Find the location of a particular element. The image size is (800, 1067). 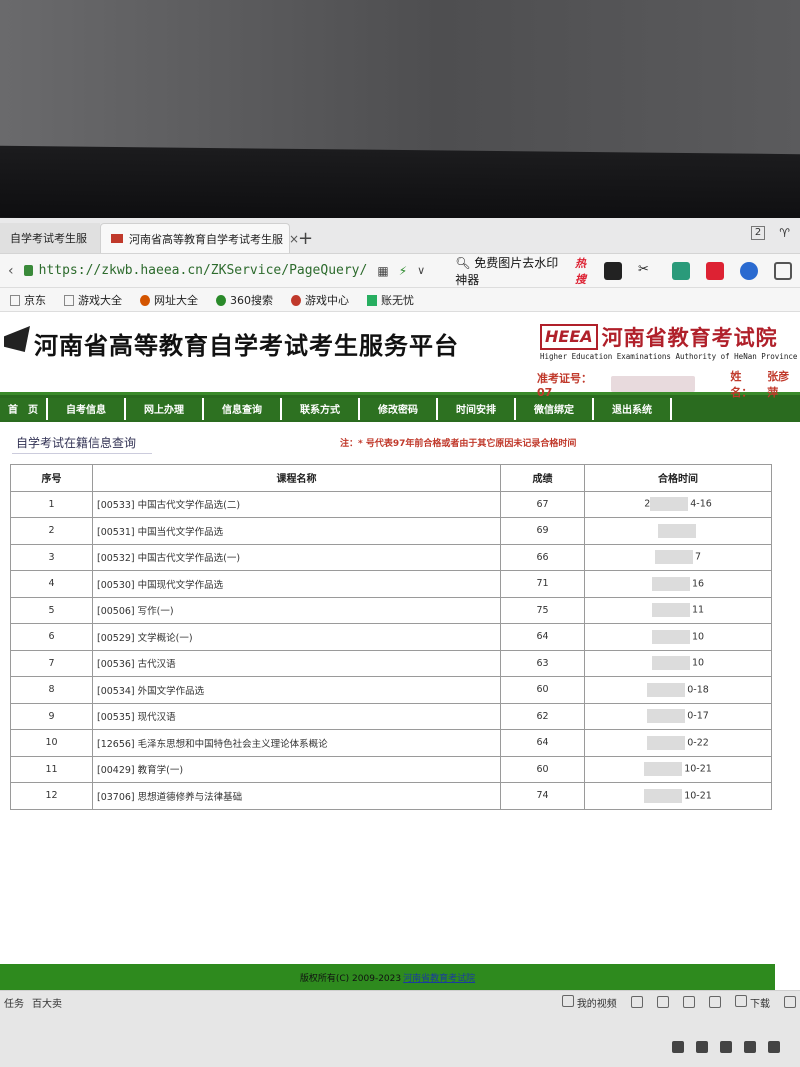

nav-wechat-bind: 微信绑定 is located at coordinates (555, 408).